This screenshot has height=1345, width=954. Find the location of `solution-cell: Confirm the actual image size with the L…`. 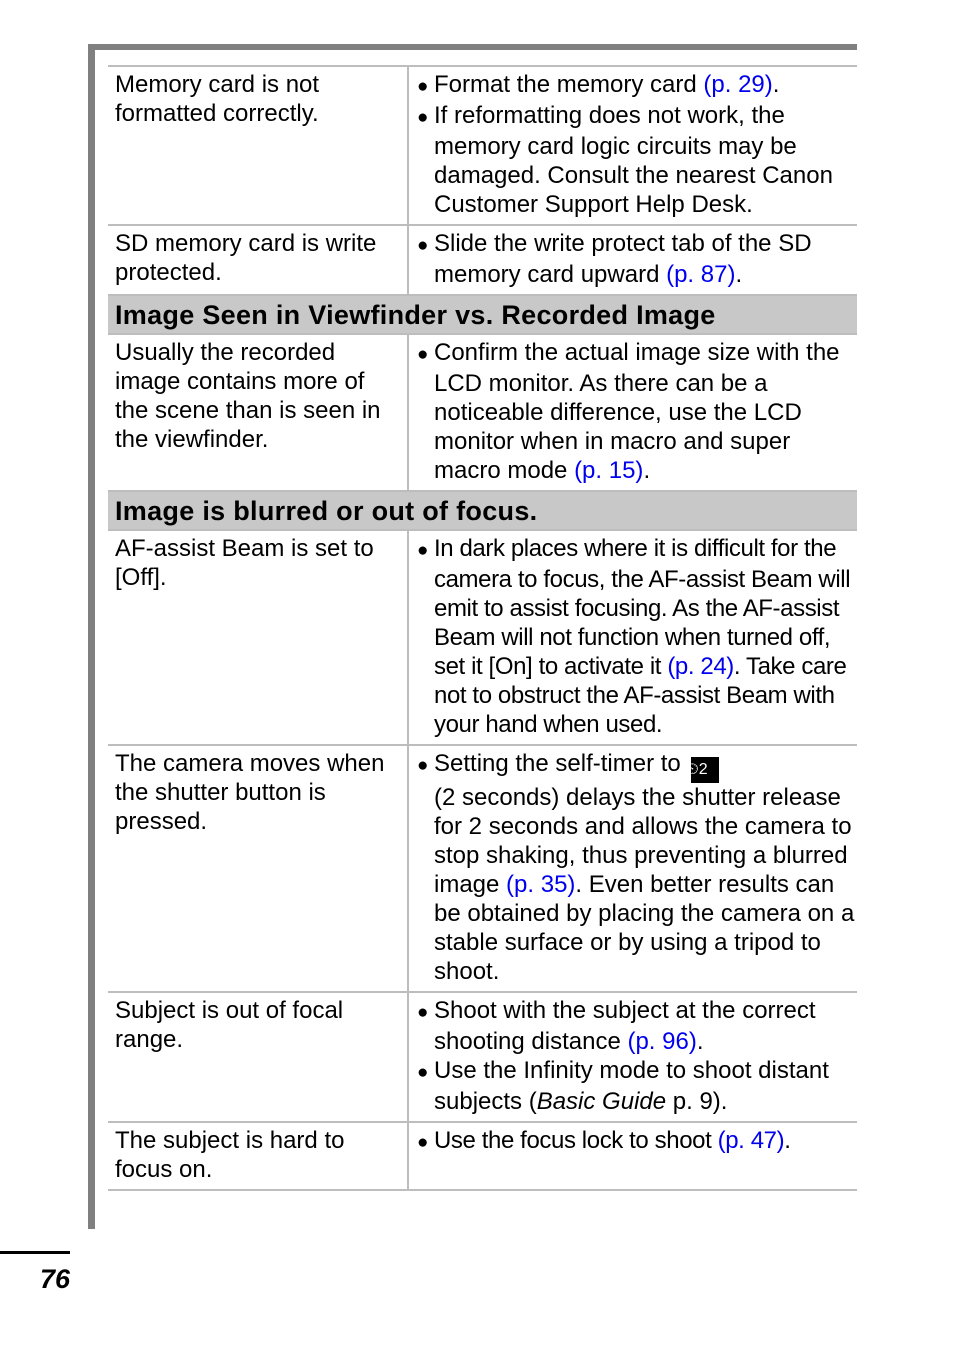

solution-cell: Confirm the actual image size with the L… is located at coordinates (632, 412).